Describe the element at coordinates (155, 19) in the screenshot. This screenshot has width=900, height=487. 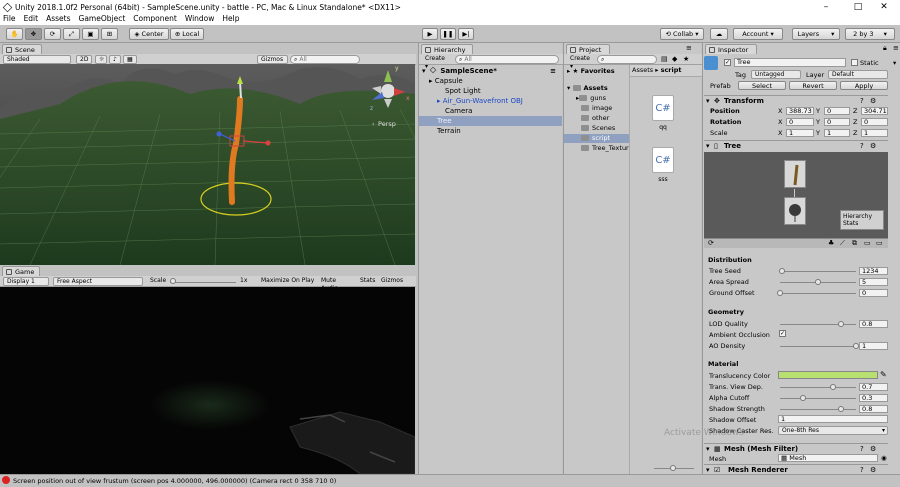
I see `menu-component: Component` at that location.